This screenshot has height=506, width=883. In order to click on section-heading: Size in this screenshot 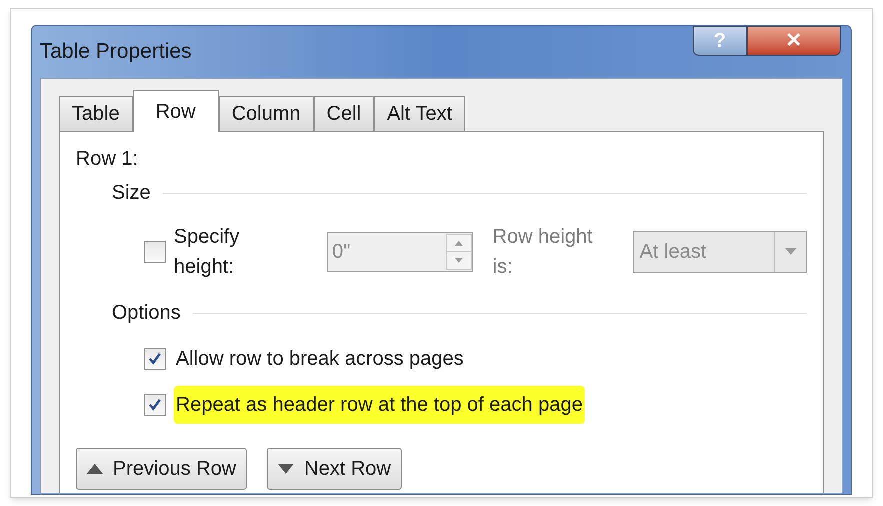, I will do `click(131, 193)`.